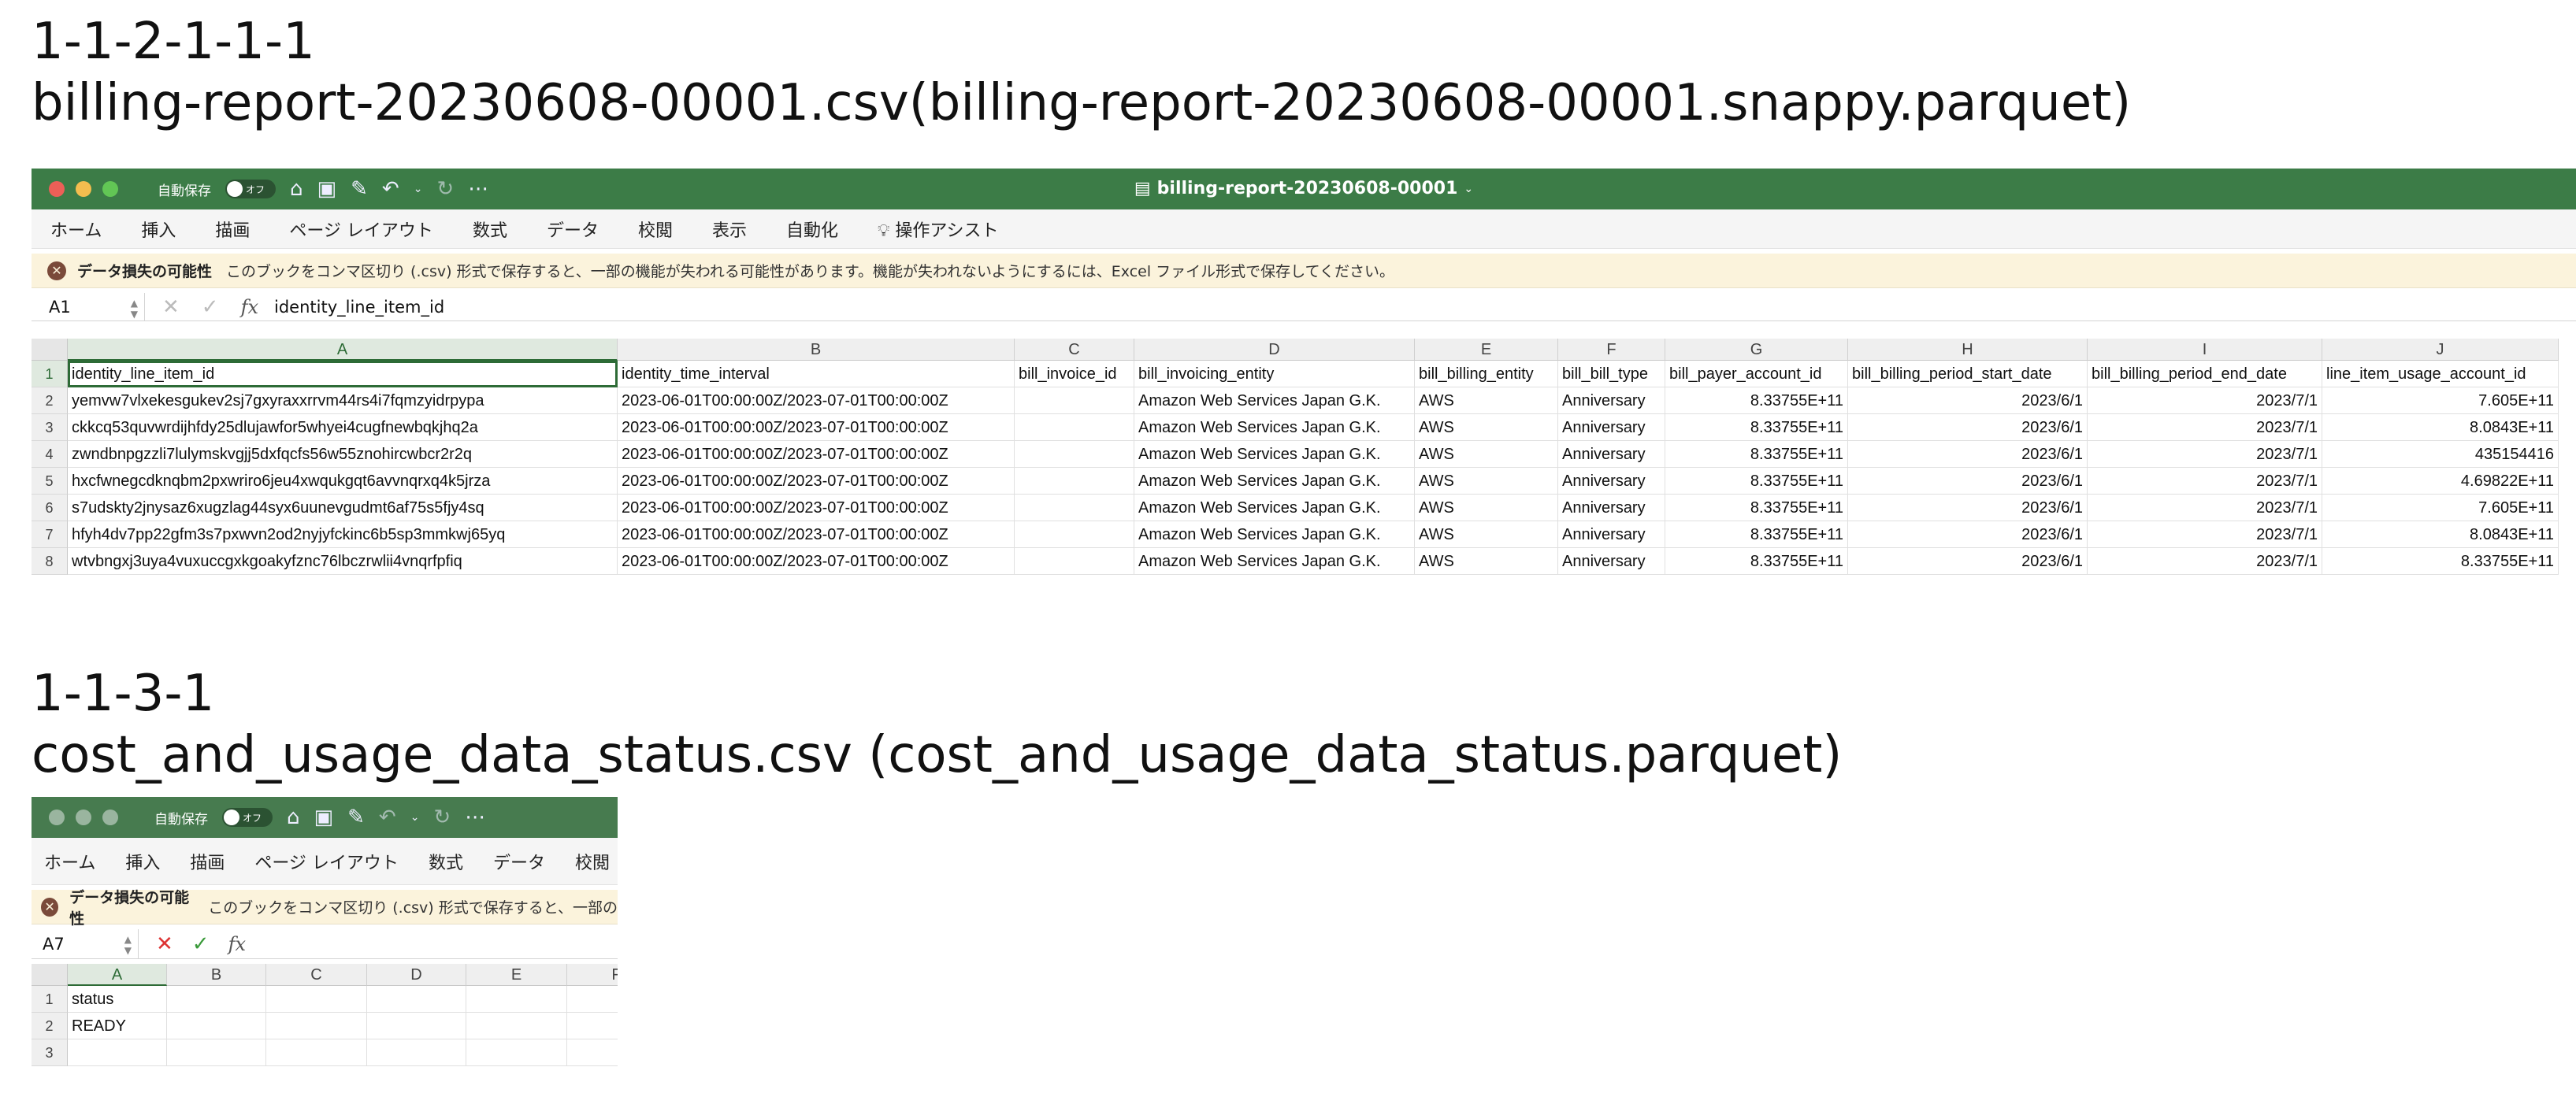  I want to click on cell-h6: 2023/6/1, so click(1968, 508).